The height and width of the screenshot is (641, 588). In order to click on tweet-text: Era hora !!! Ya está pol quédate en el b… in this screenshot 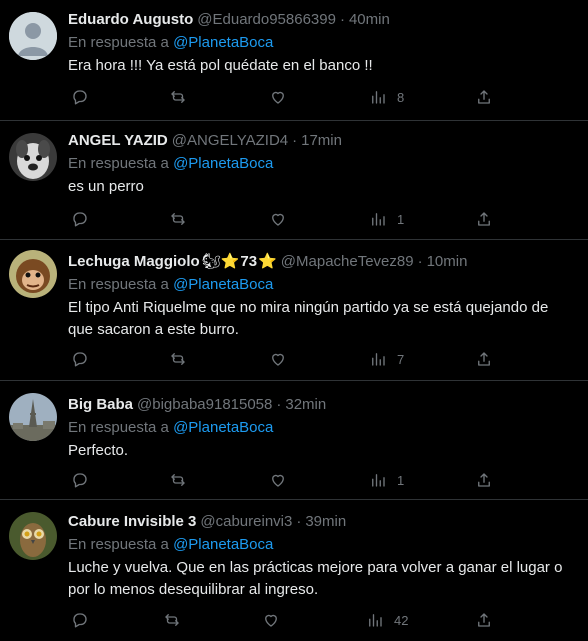, I will do `click(220, 65)`.